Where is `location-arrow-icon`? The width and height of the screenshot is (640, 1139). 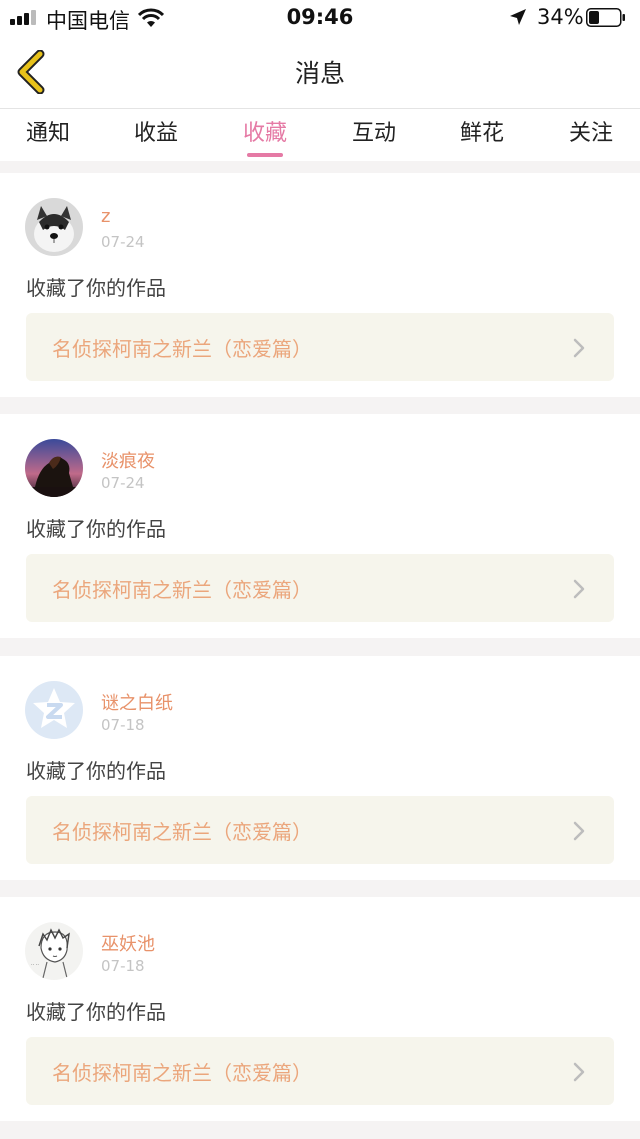
location-arrow-icon is located at coordinates (518, 17).